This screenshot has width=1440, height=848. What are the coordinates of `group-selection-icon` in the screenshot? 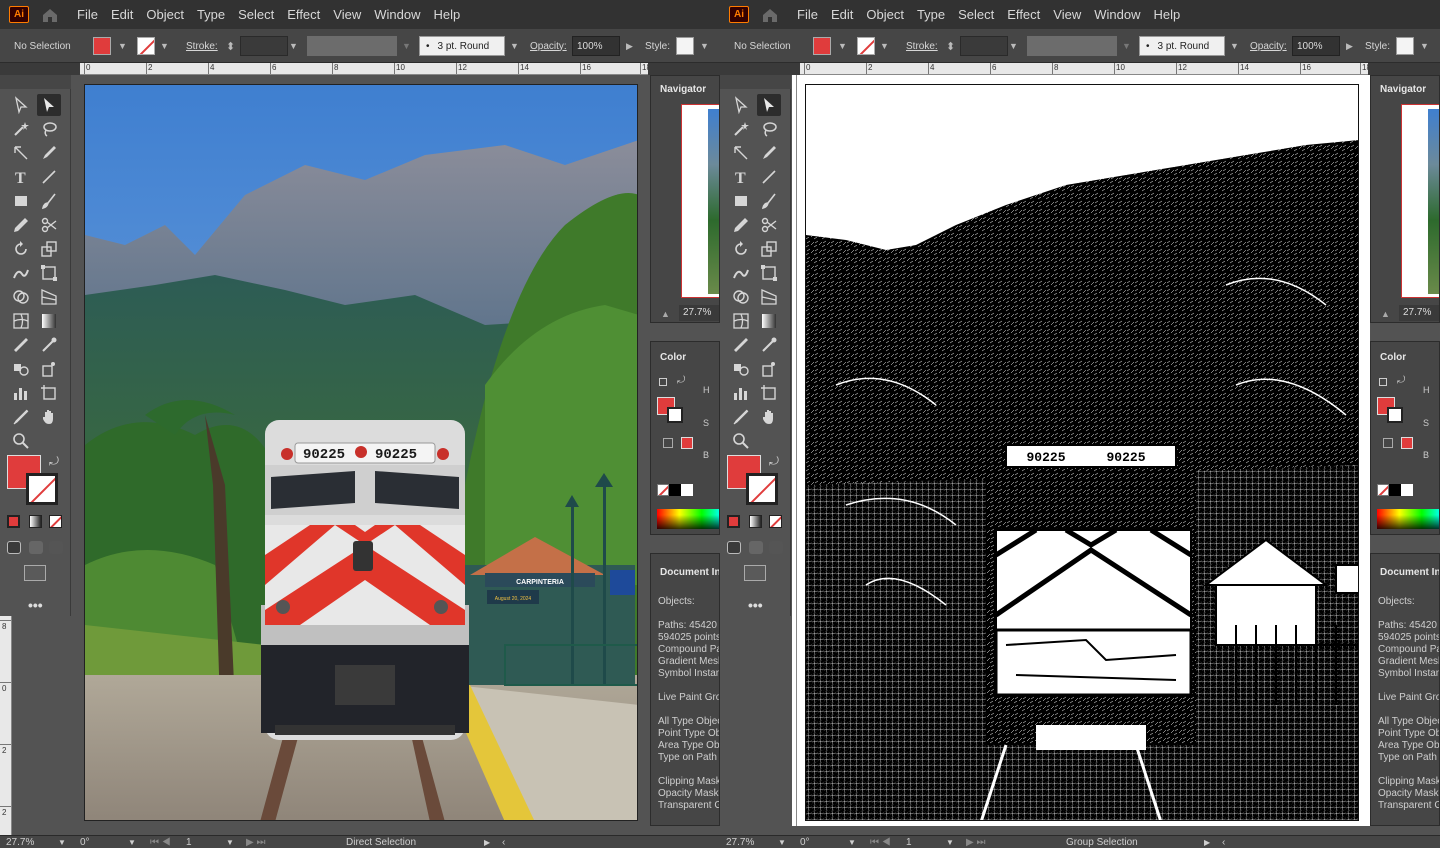 It's located at (49, 105).